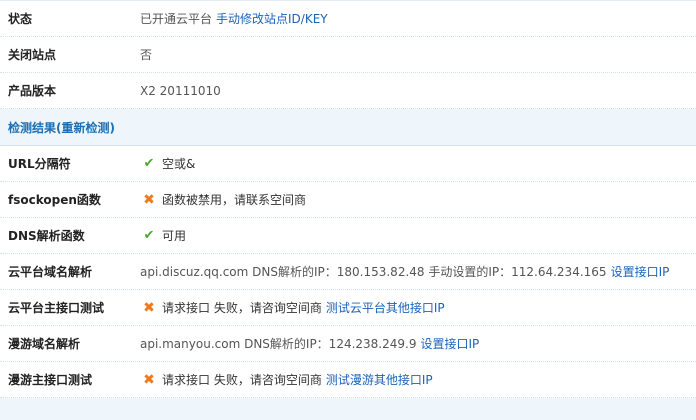  What do you see at coordinates (54, 200) in the screenshot?
I see `row-label: fsockopen函数` at bounding box center [54, 200].